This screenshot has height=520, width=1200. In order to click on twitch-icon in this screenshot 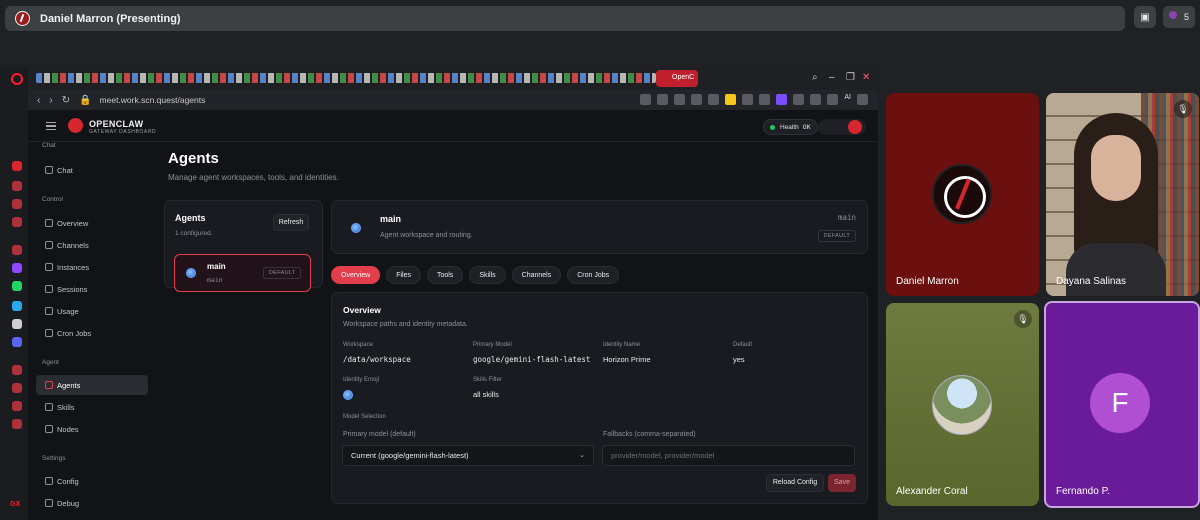, I will do `click(17, 268)`.